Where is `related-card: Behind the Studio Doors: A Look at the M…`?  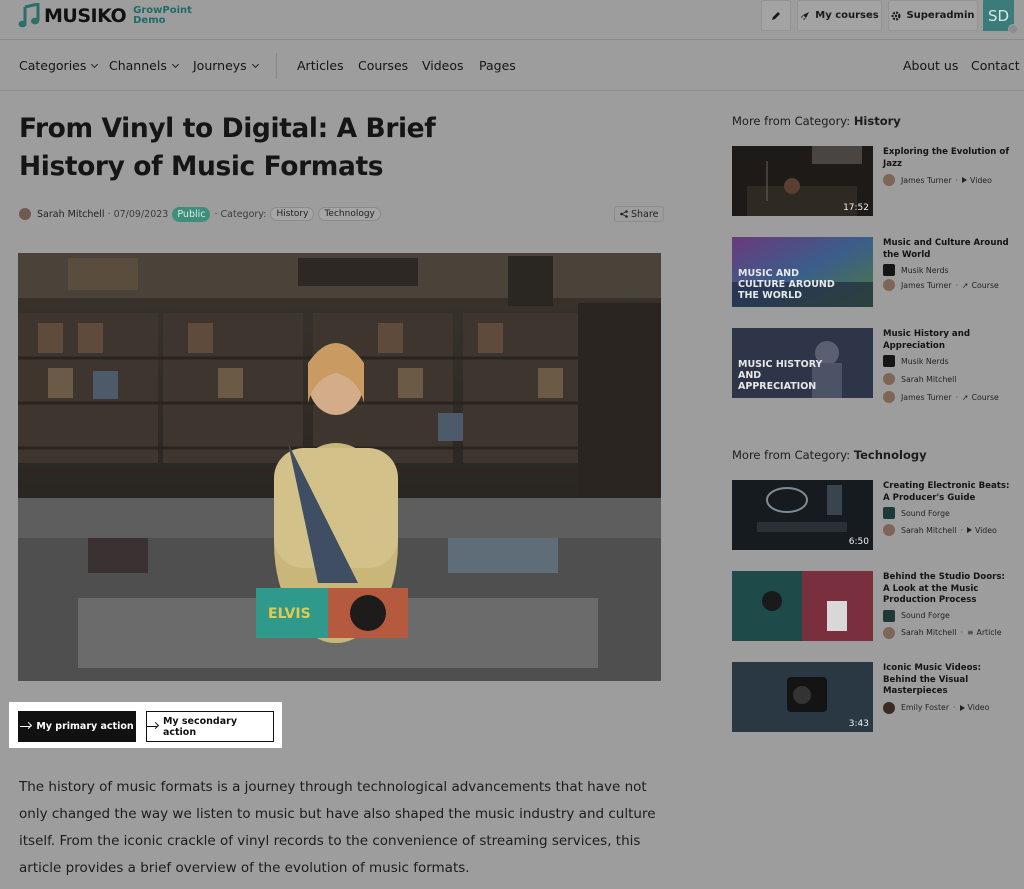
related-card: Behind the Studio Doors: A Look at the M… is located at coordinates (873, 606).